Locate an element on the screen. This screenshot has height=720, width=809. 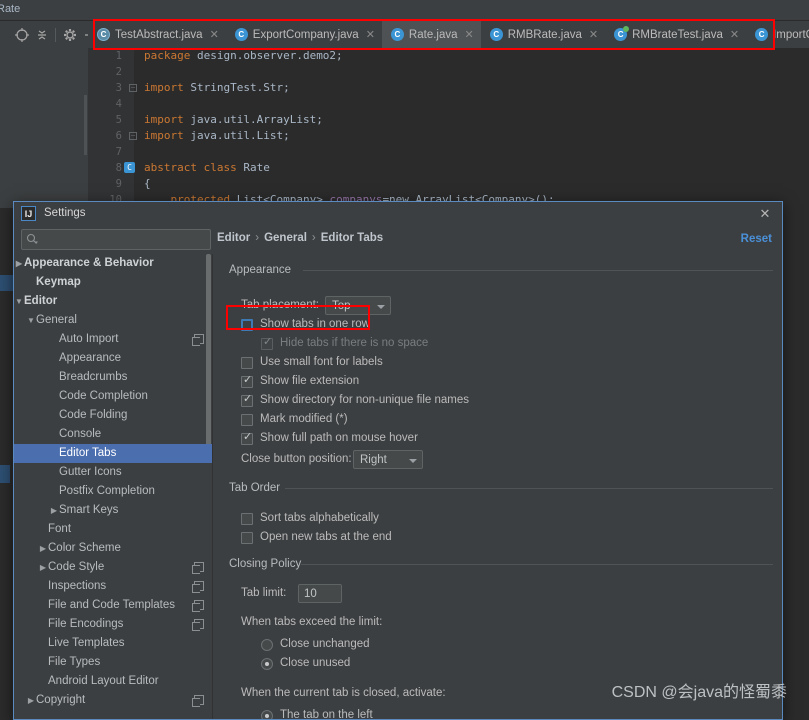
search-input is located at coordinates (116, 239).